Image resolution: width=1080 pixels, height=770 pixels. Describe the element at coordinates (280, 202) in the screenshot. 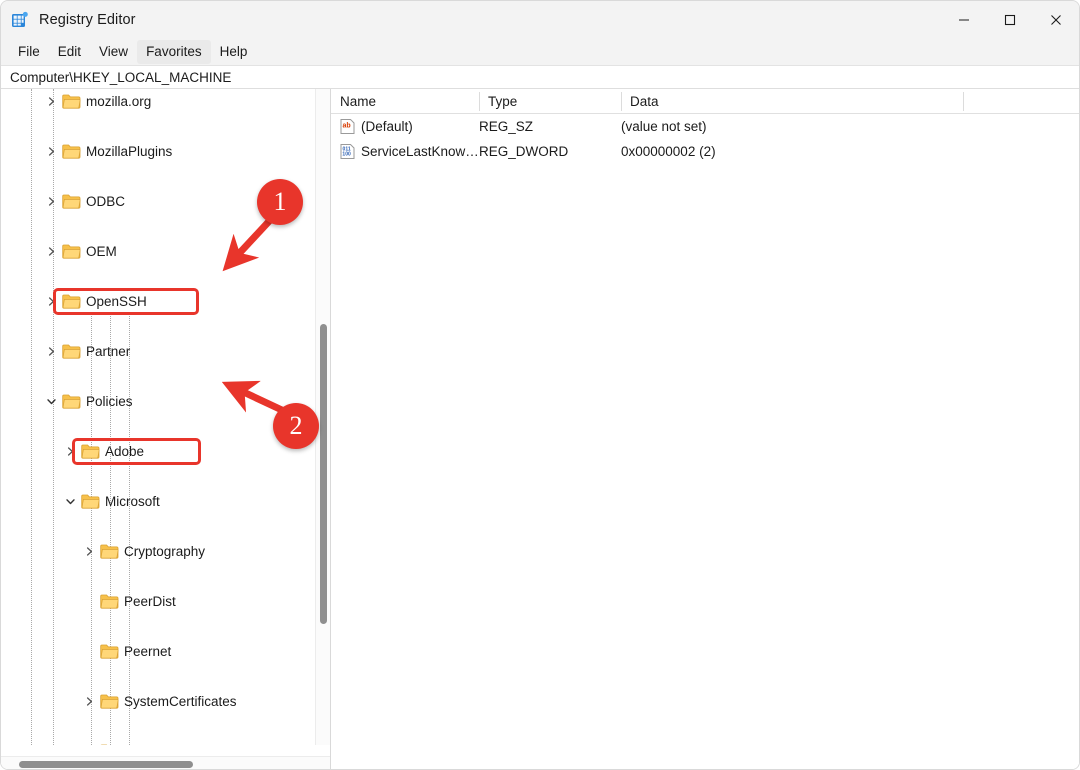

I see `annotation-badge-1: 1` at that location.